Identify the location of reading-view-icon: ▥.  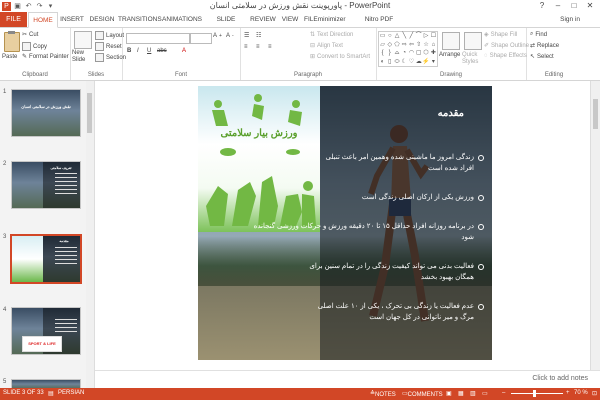
(473, 393).